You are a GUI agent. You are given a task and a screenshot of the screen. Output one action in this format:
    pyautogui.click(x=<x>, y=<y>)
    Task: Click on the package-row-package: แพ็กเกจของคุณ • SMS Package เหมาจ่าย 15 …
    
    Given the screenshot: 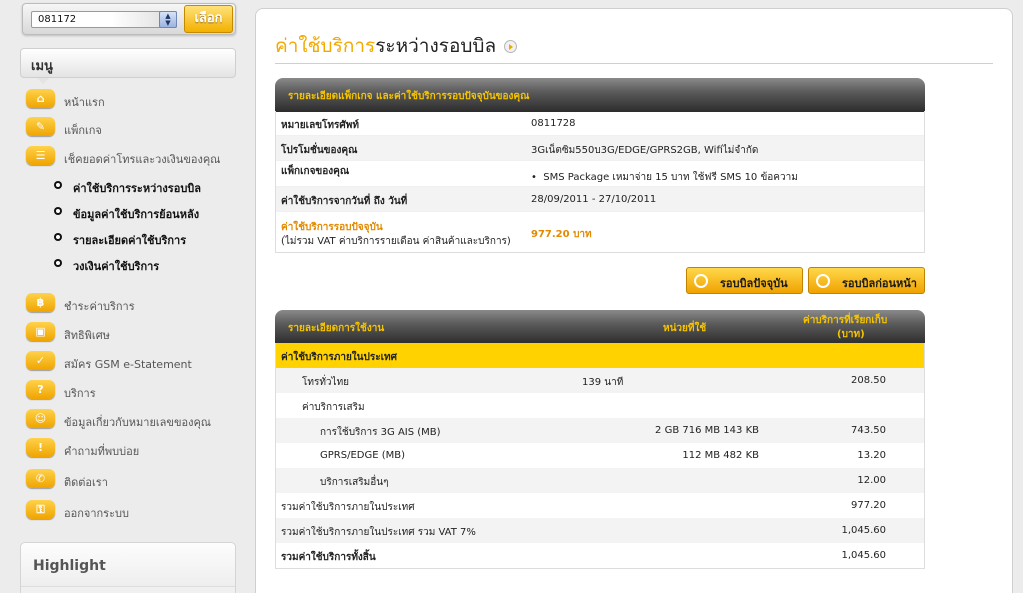 What is the action you would take?
    pyautogui.click(x=600, y=174)
    